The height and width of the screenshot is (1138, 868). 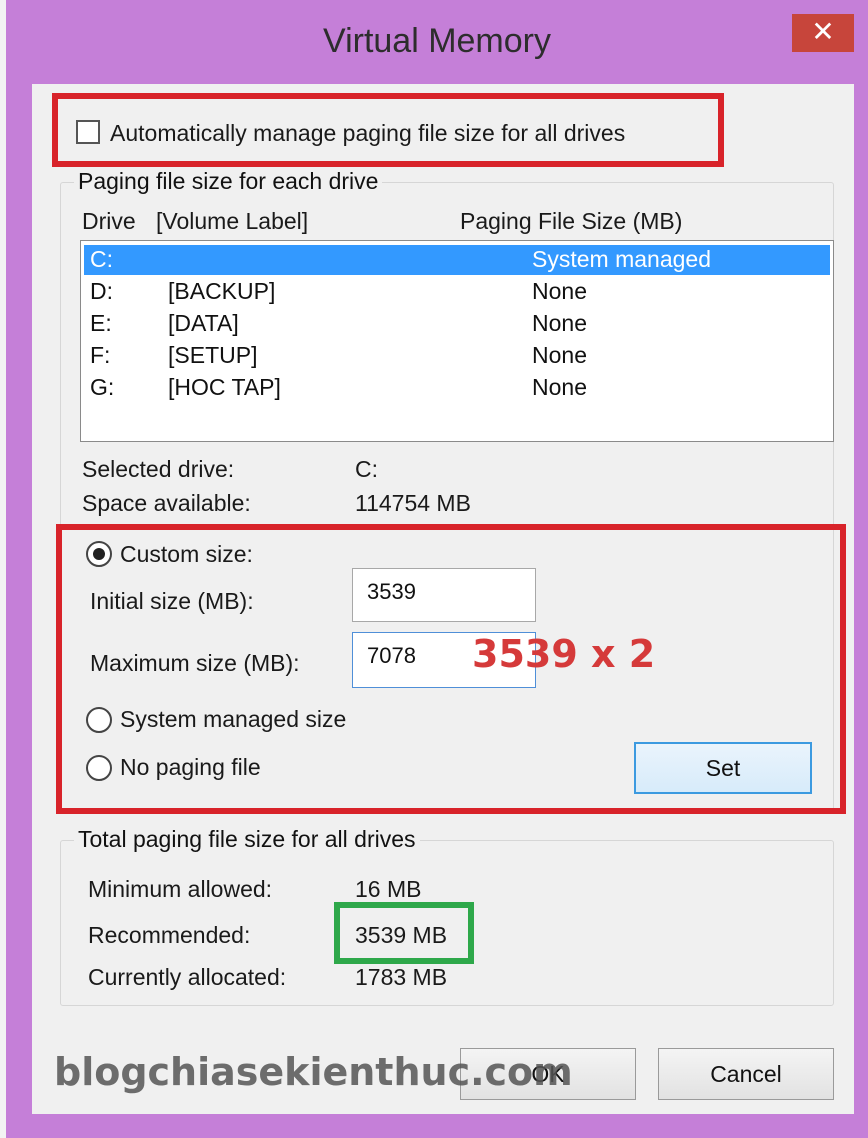 What do you see at coordinates (723, 768) in the screenshot?
I see `set-button: Set` at bounding box center [723, 768].